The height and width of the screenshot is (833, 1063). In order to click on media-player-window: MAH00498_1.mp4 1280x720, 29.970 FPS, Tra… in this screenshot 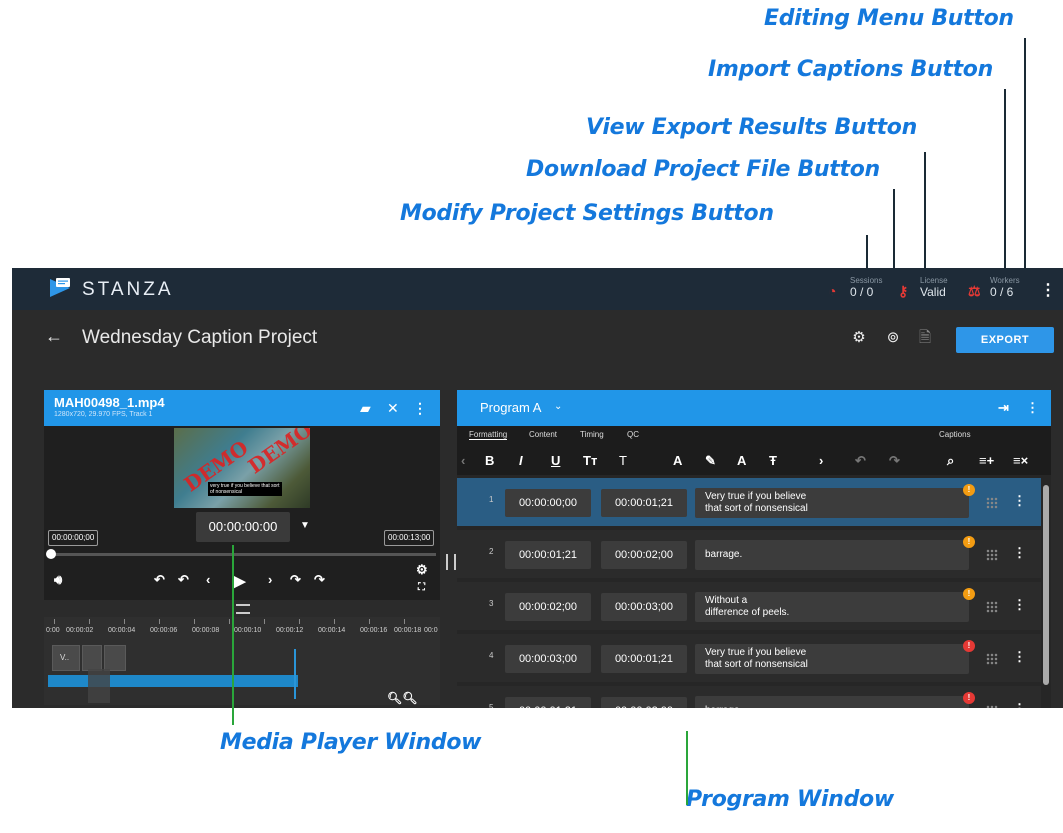, I will do `click(242, 495)`.